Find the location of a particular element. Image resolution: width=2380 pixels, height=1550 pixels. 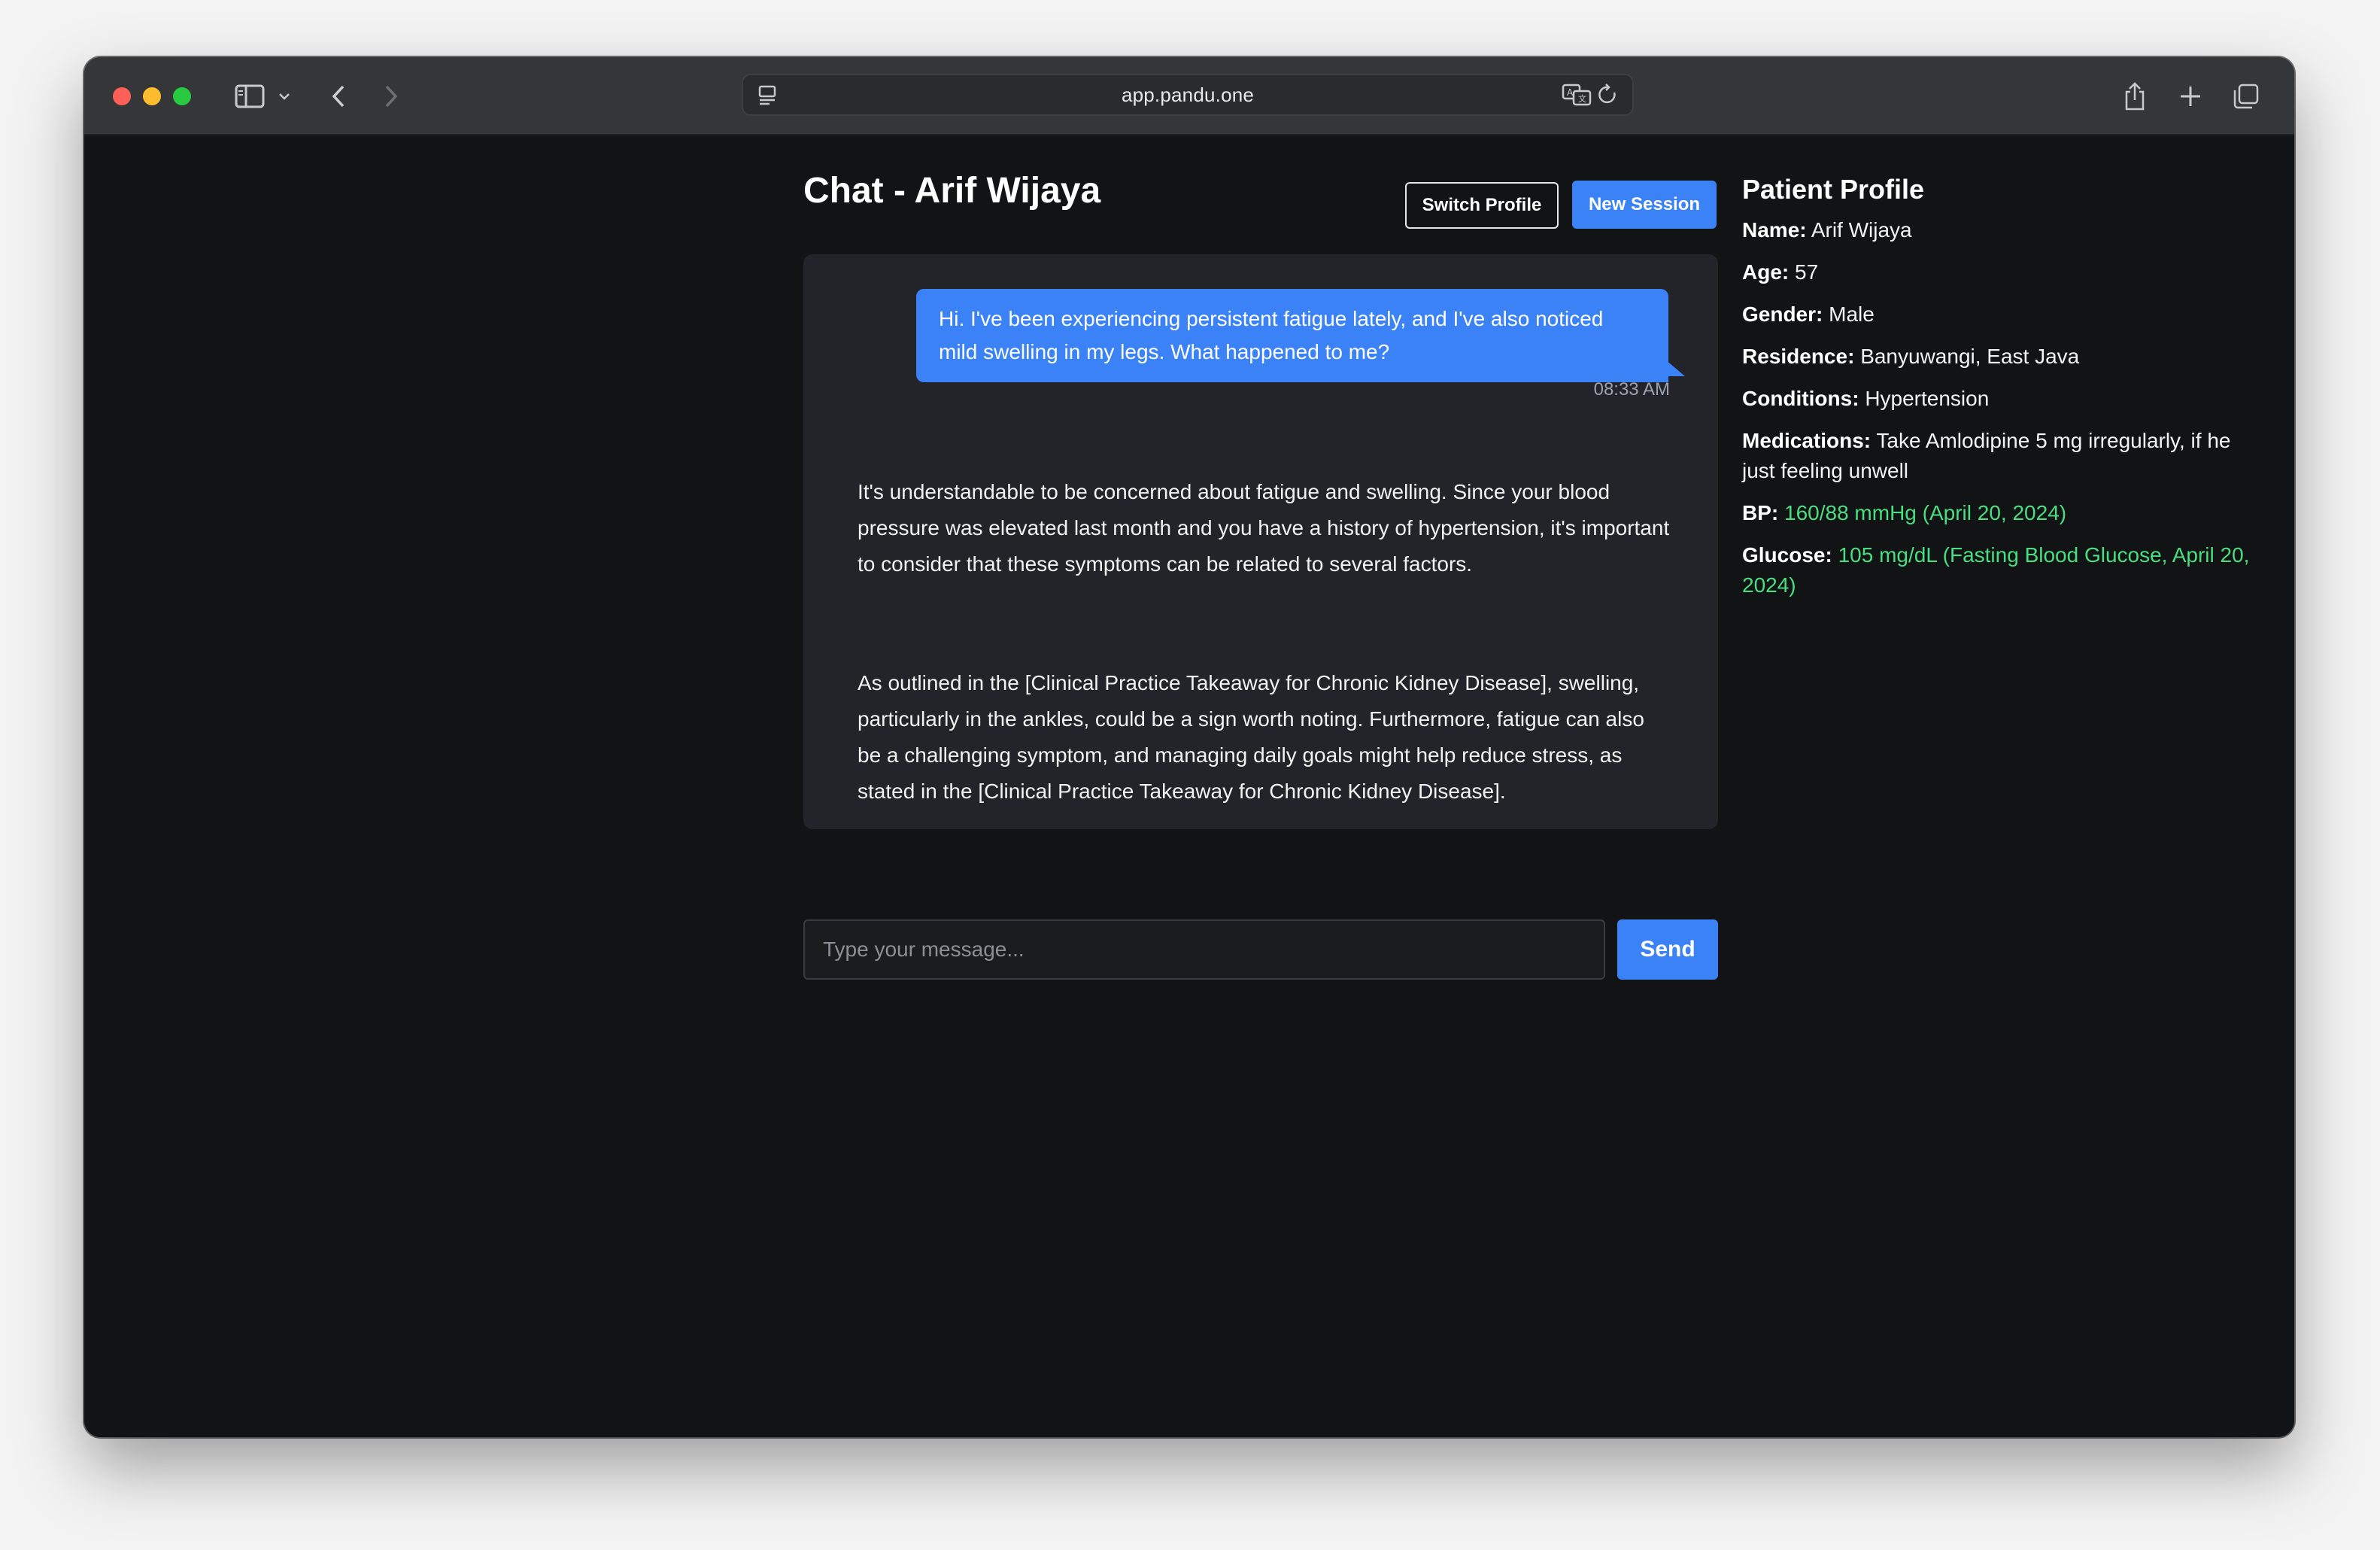

browser-toolbar: app.pandu.one A文 is located at coordinates (1189, 96).